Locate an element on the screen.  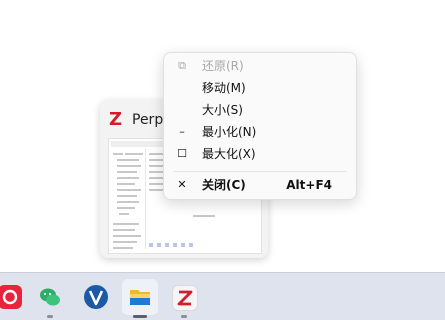
maximize-icon: ☐ is located at coordinates (182, 153).